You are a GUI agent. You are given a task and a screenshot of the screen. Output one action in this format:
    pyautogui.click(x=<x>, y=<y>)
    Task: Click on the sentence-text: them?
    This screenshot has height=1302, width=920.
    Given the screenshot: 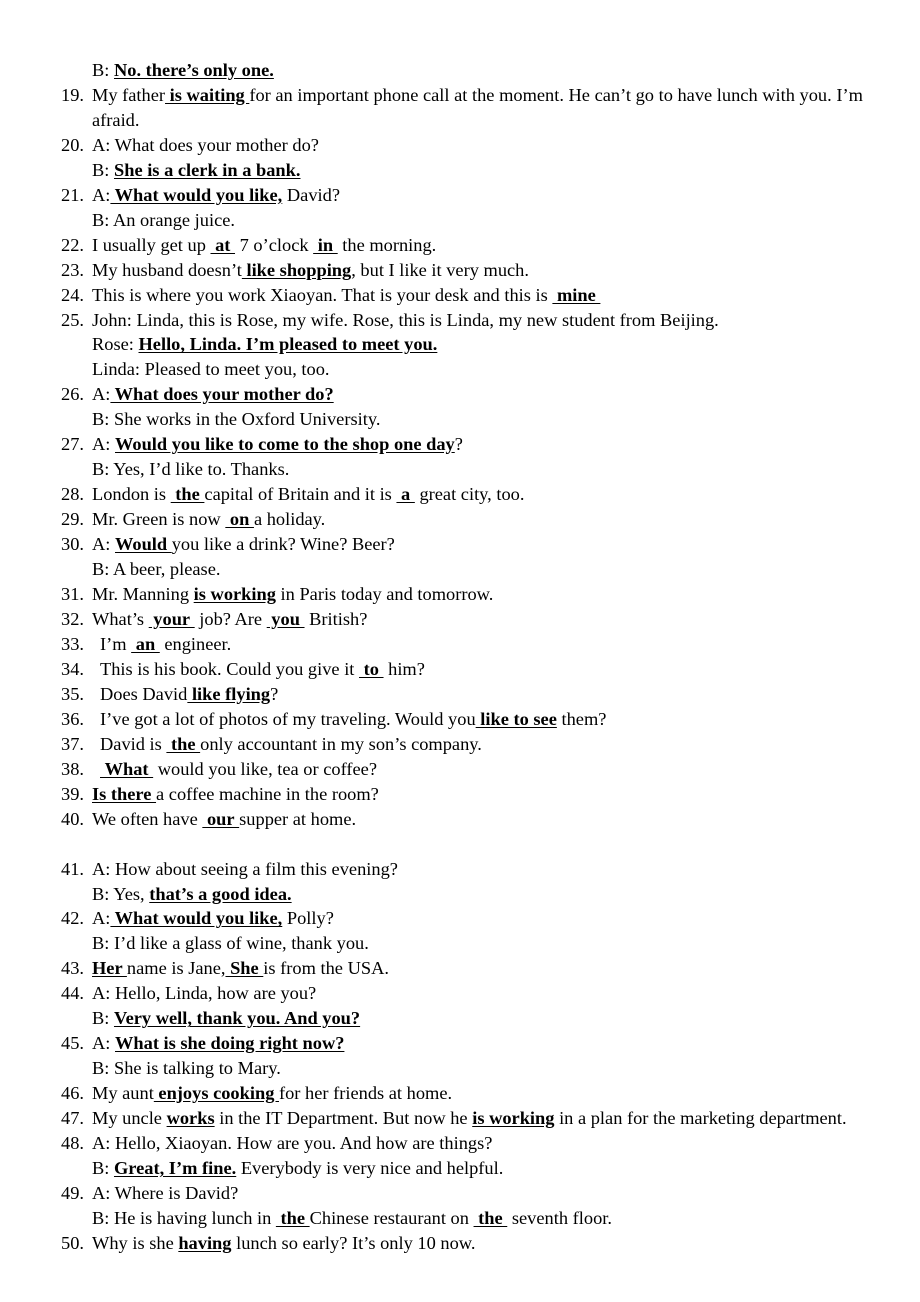 What is the action you would take?
    pyautogui.click(x=581, y=718)
    